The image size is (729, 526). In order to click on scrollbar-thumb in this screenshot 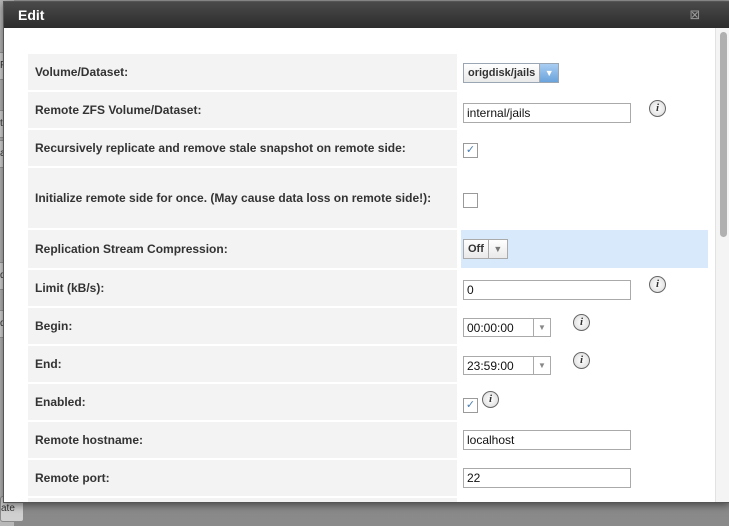, I will do `click(723, 134)`.